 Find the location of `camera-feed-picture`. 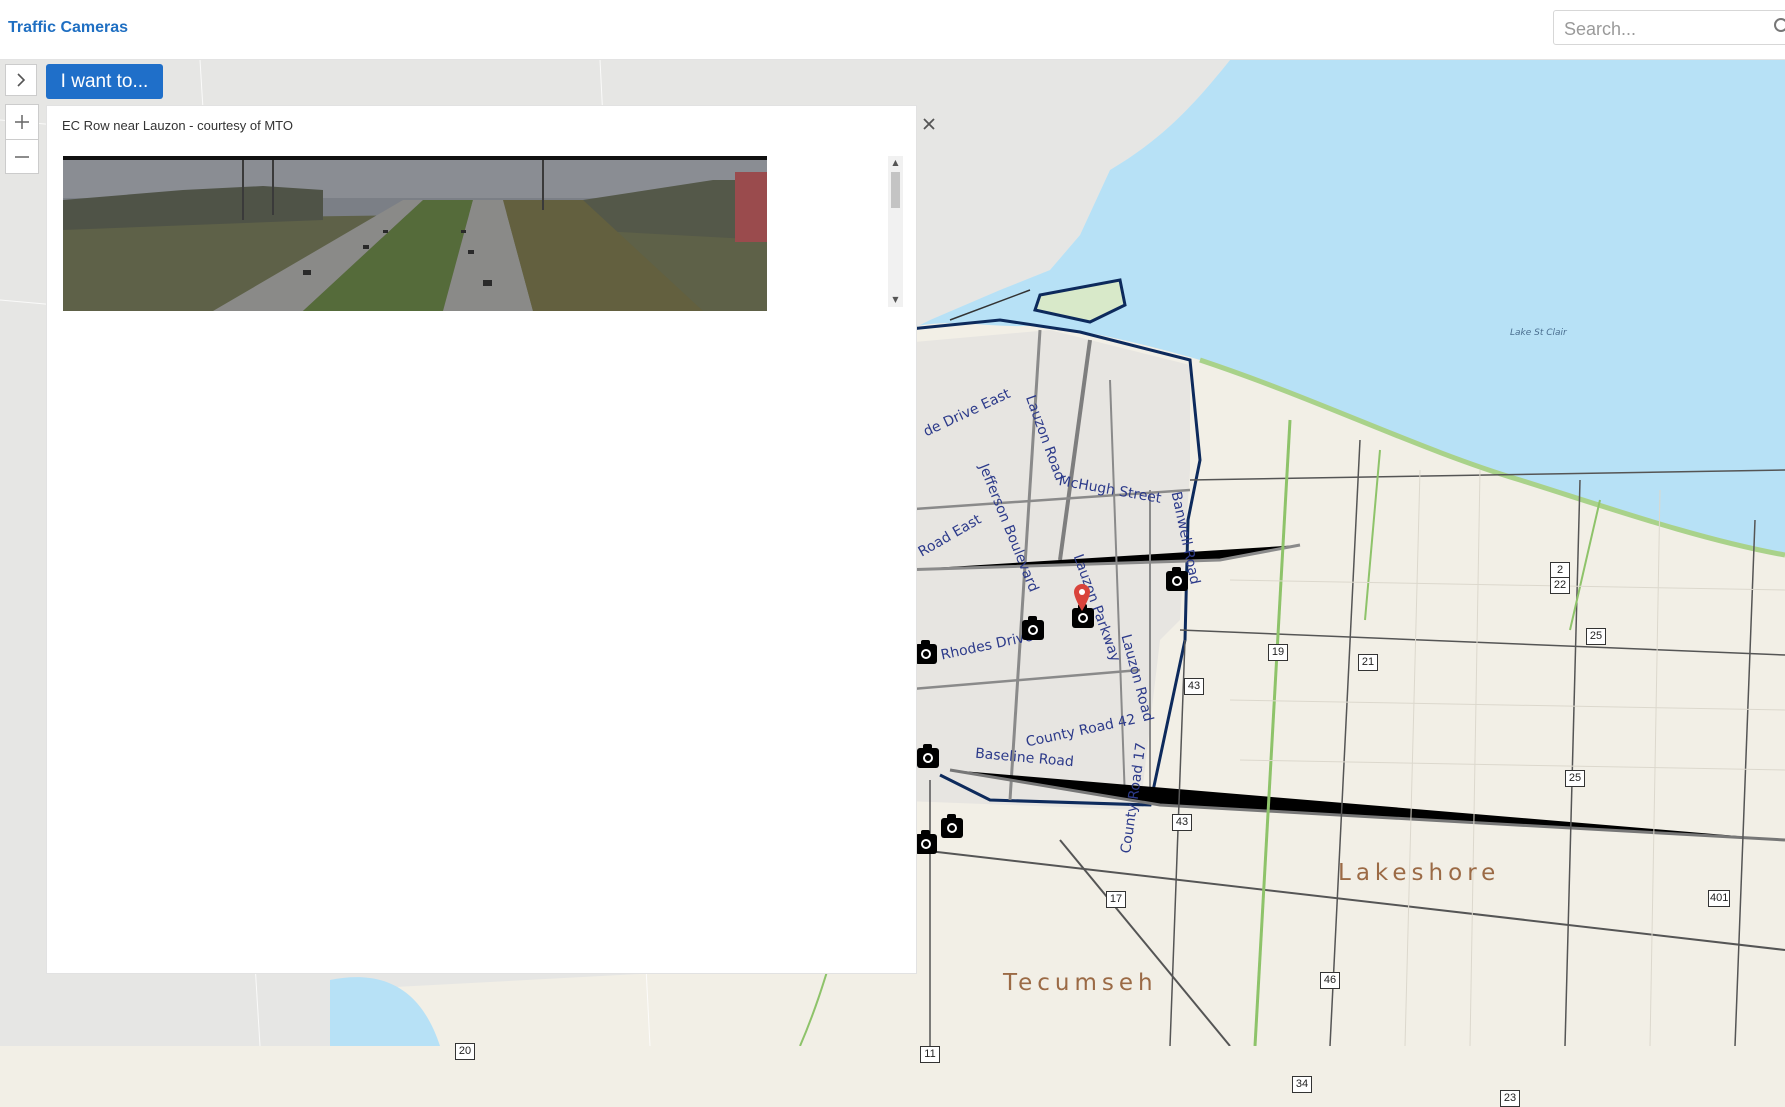

camera-feed-picture is located at coordinates (415, 235).